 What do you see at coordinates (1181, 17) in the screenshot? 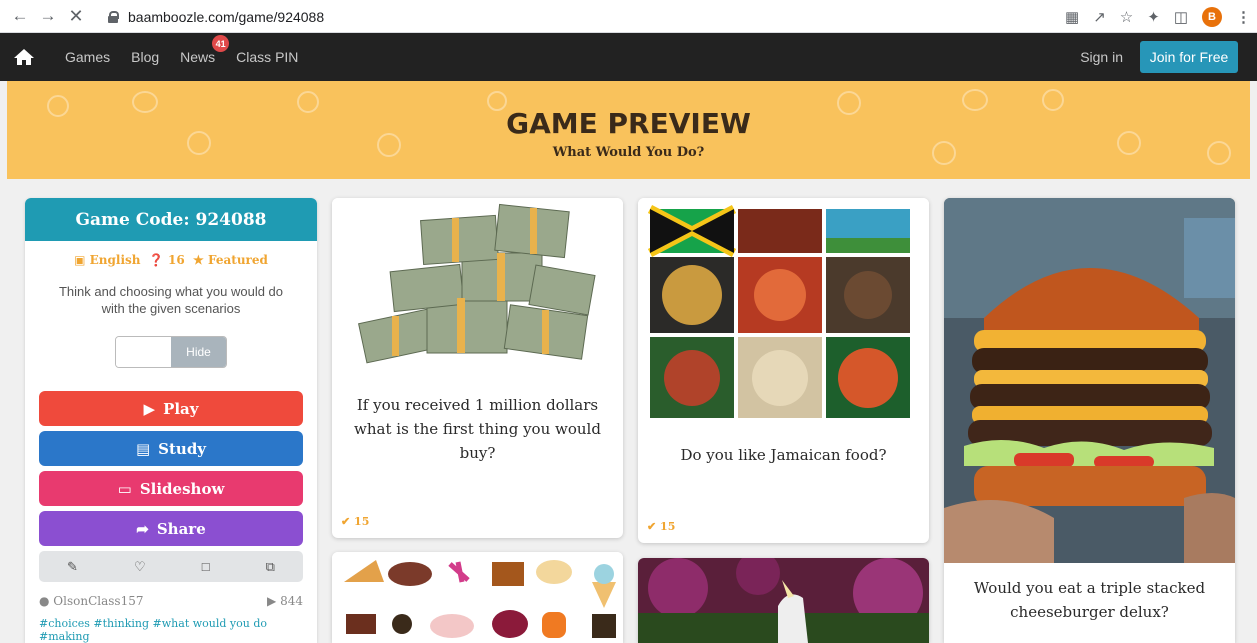
I see `side-panel-icon: ◫` at bounding box center [1181, 17].